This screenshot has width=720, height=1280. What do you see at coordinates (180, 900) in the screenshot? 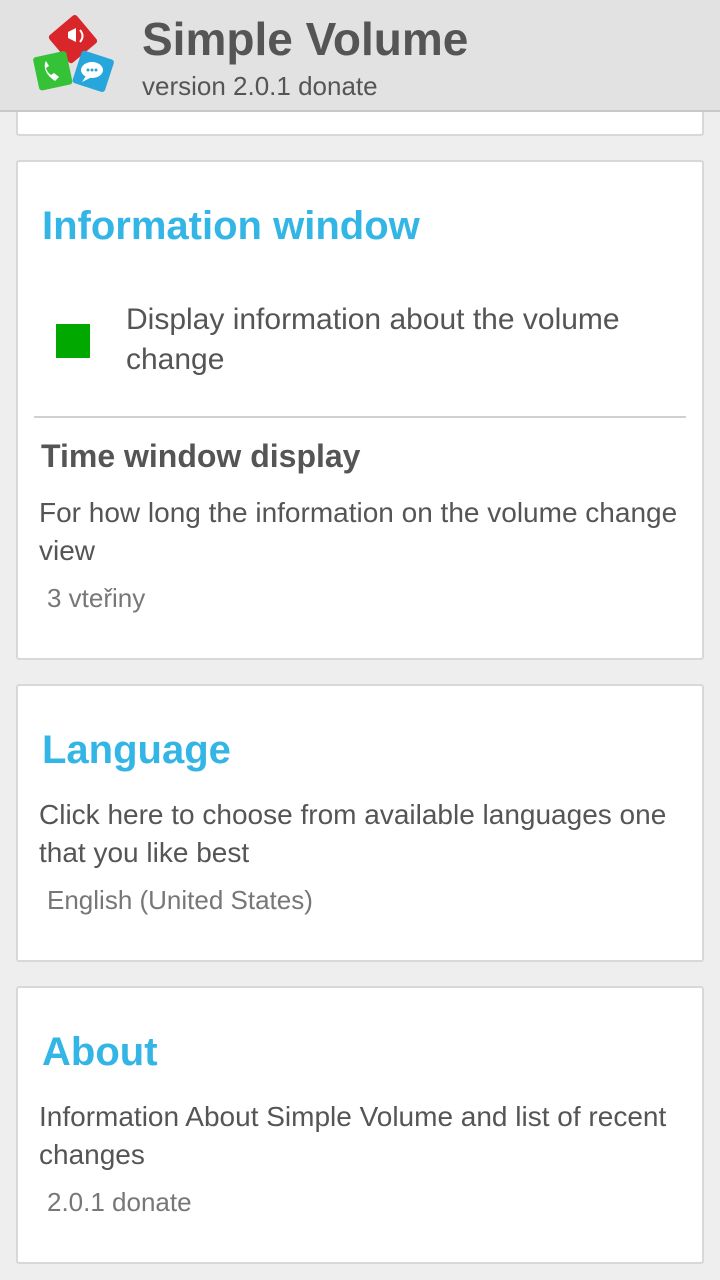
I see `language-value: English (United States)` at bounding box center [180, 900].